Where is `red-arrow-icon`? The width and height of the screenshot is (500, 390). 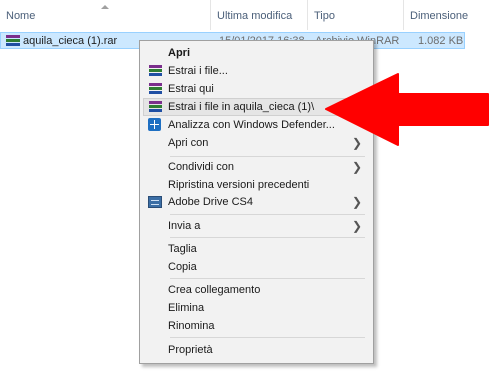
red-arrow-icon is located at coordinates (407, 109).